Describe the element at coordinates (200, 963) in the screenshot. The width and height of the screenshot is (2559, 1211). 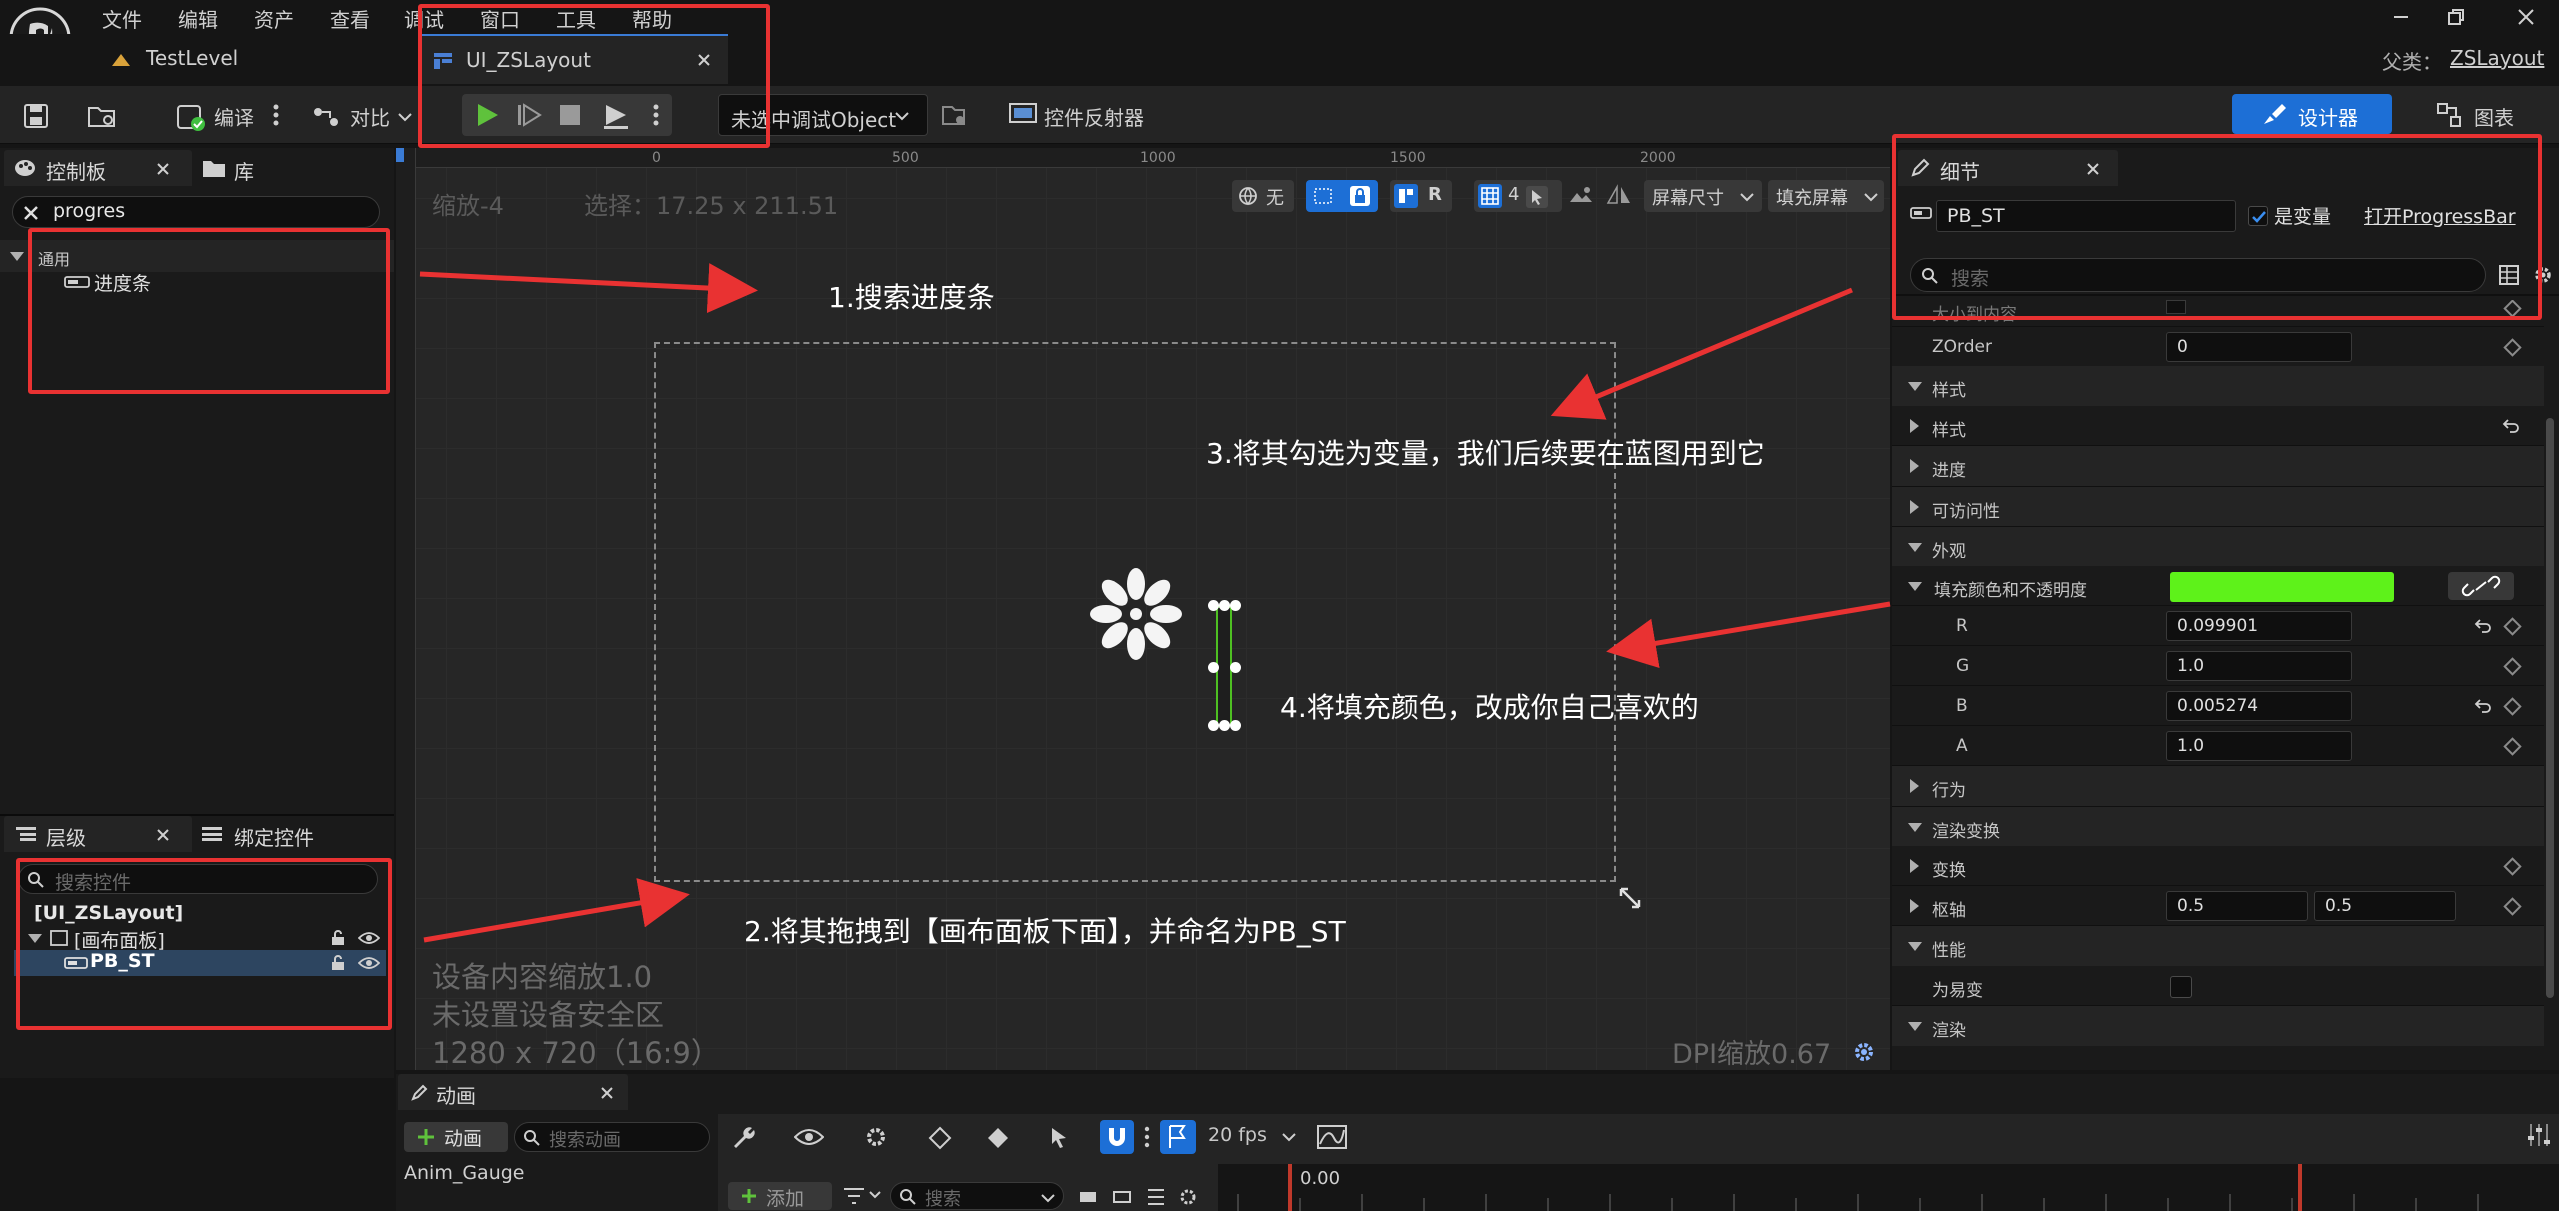
I see `tree-item-pb-st: PB_ST` at that location.